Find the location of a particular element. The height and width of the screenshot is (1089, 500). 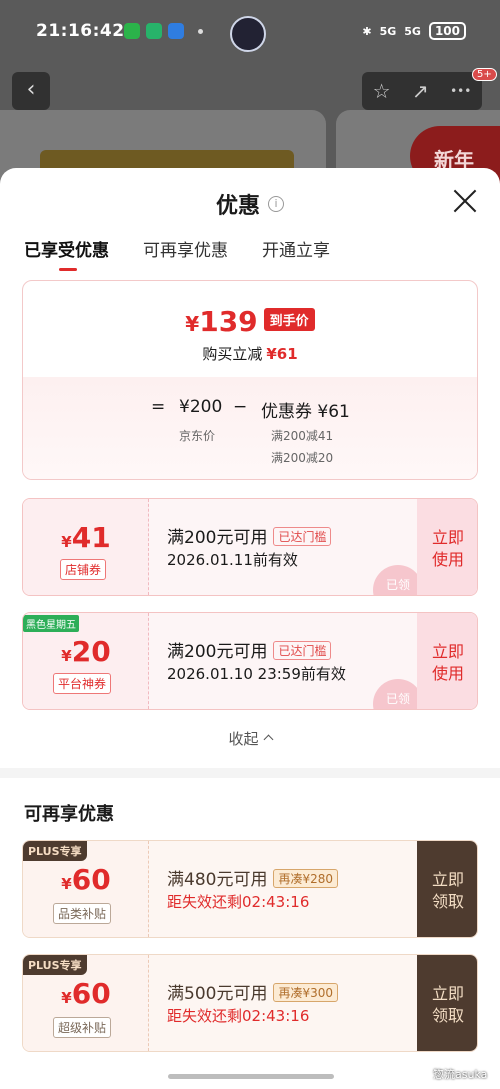

coupon-validity: 2026.01.11前有效 is located at coordinates (232, 560).